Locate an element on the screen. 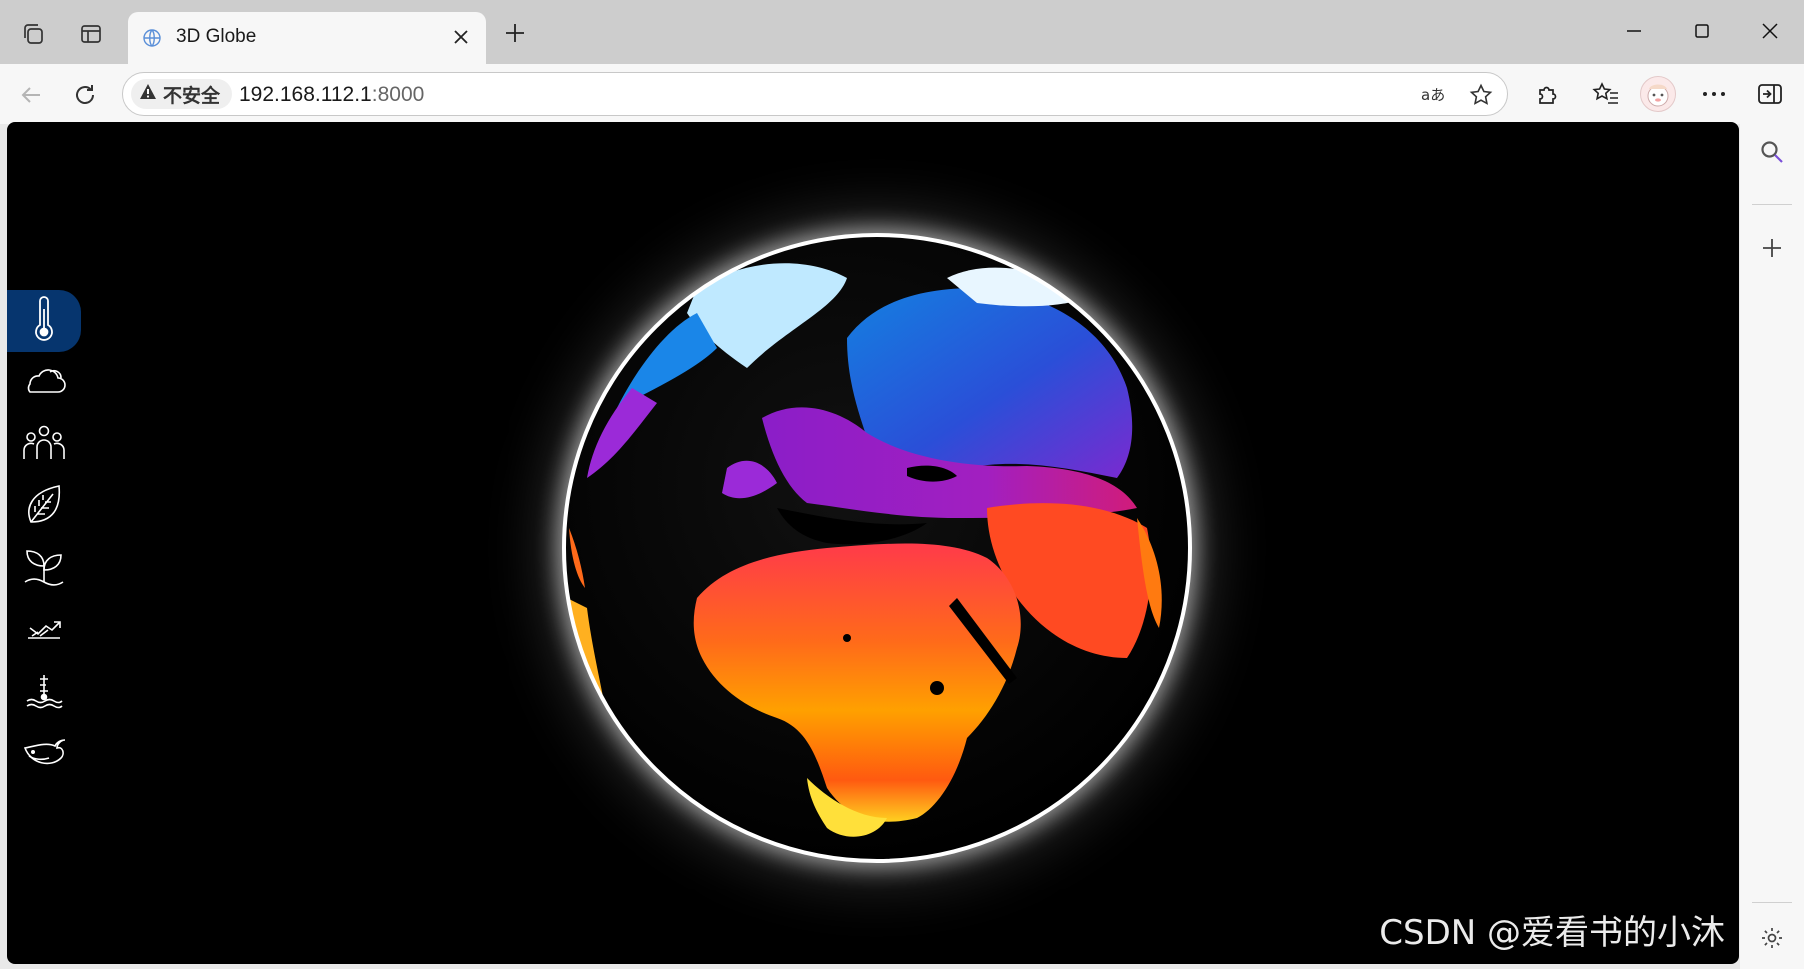 The width and height of the screenshot is (1804, 969). side-panel-divider-bottom is located at coordinates (1772, 902).